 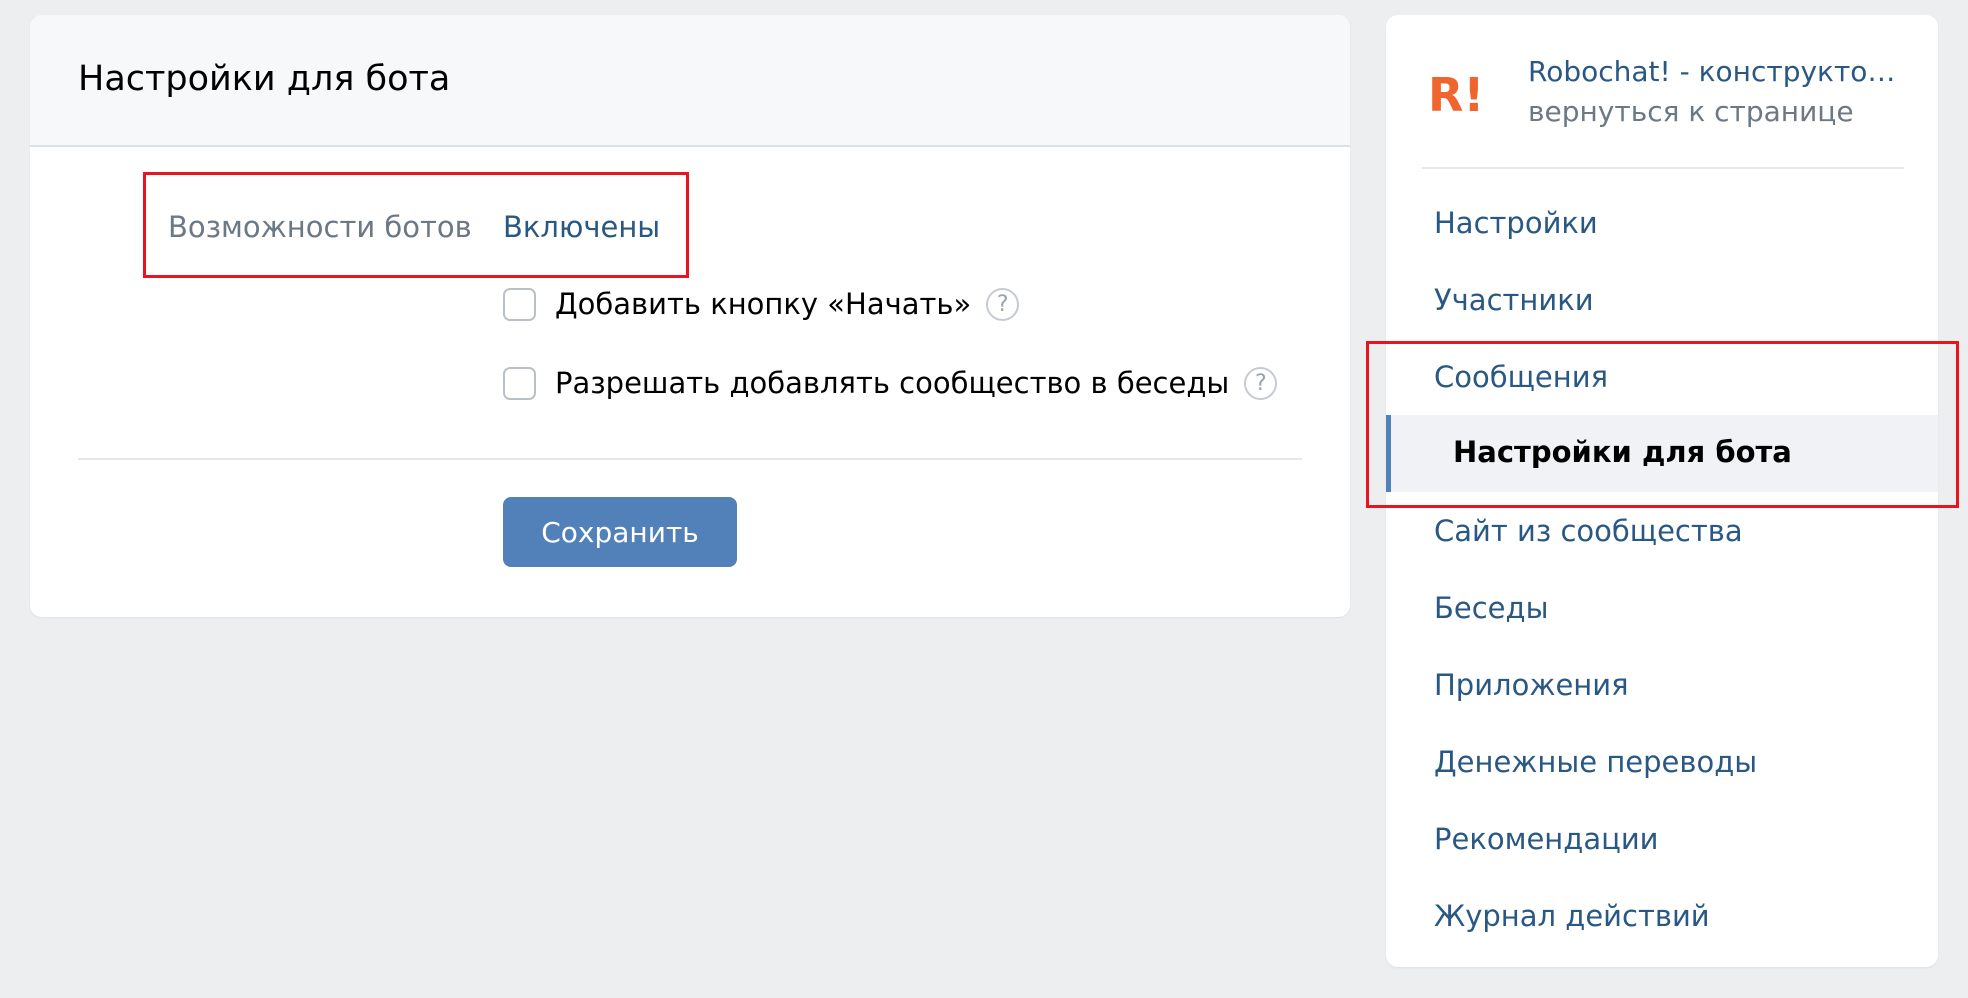 I want to click on svg-text: R!, so click(x=1456, y=95).